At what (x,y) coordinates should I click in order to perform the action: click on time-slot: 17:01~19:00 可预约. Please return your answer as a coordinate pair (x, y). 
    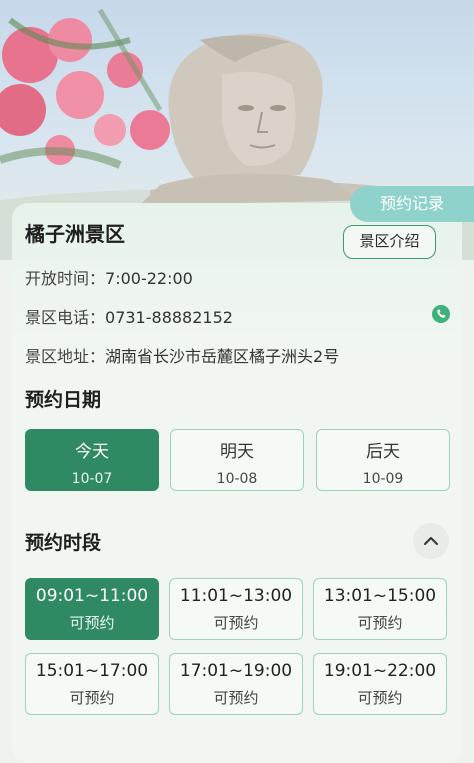
    Looking at the image, I should click on (236, 684).